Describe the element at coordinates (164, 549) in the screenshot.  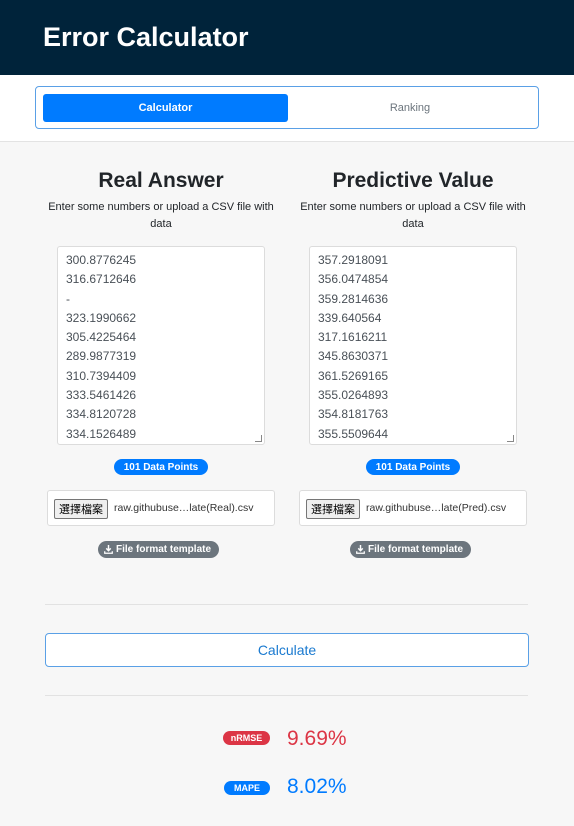
I see `real-template-label: File format template` at that location.